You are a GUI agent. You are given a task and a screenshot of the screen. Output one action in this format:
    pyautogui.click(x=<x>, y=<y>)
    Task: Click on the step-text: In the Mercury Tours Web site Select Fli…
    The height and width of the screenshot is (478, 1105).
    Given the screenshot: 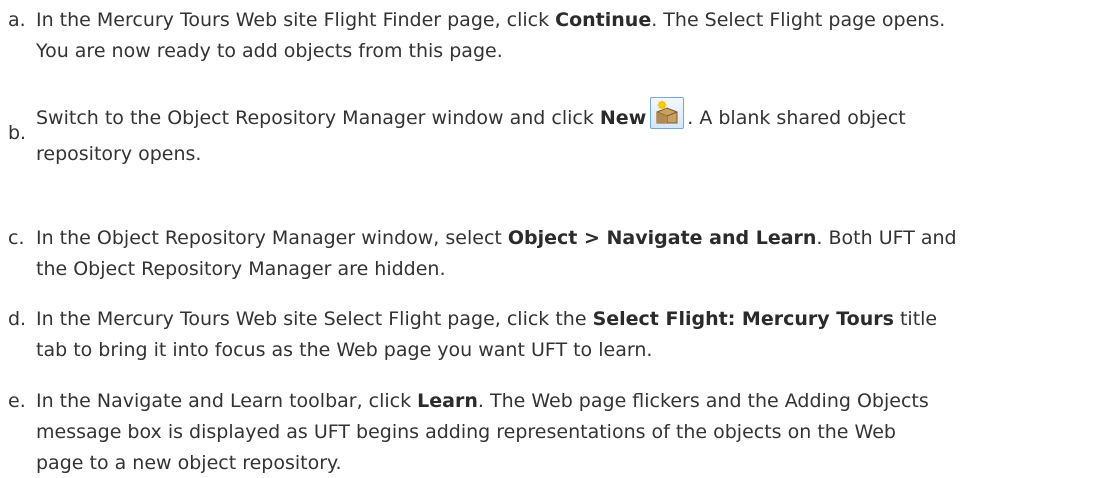 What is the action you would take?
    pyautogui.click(x=314, y=319)
    